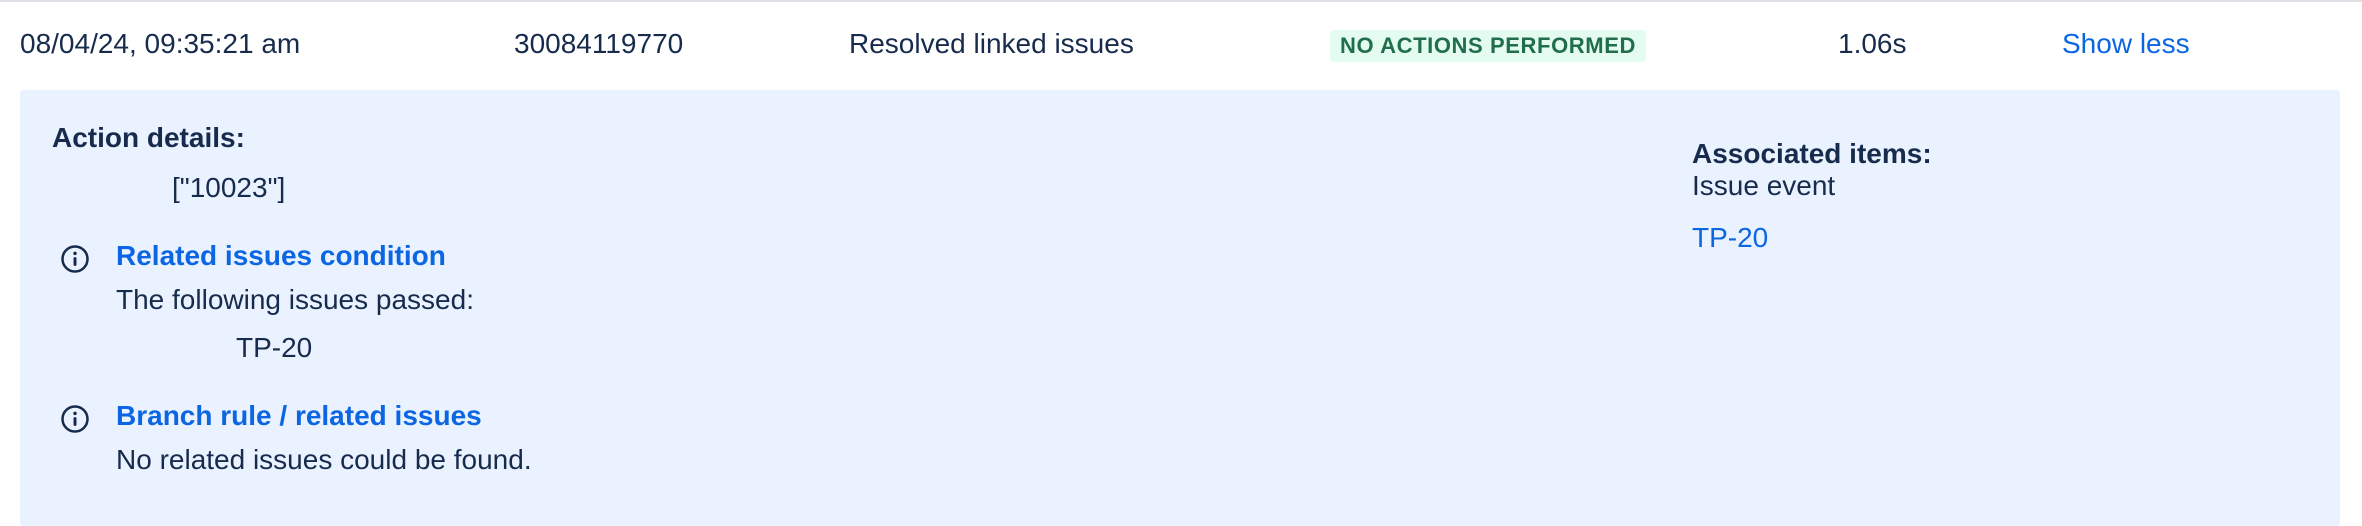  I want to click on status-badge-cell: NO ACTIONS PERFORMED, so click(1488, 45).